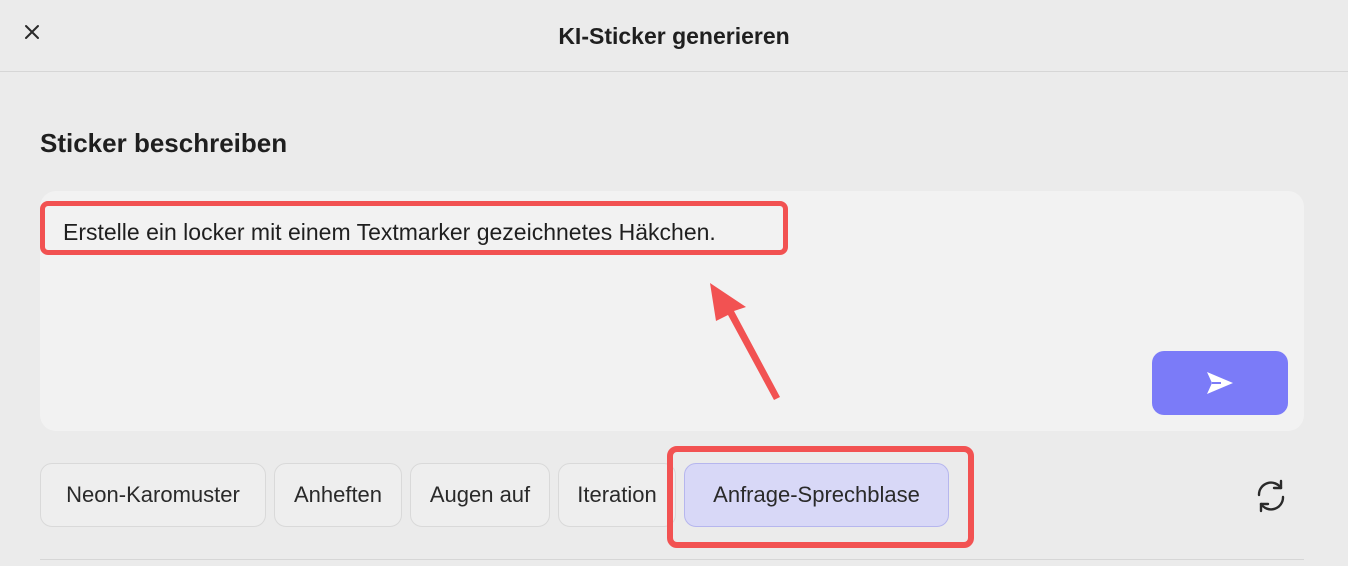 This screenshot has height=566, width=1348. What do you see at coordinates (164, 143) in the screenshot?
I see `section-title: Sticker beschreiben` at bounding box center [164, 143].